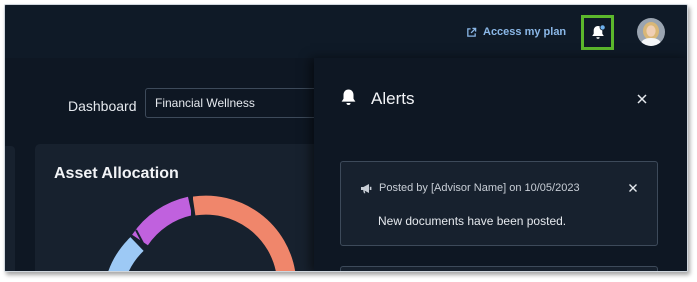 This screenshot has width=697, height=282. Describe the element at coordinates (499, 268) in the screenshot. I see `alert-item` at that location.